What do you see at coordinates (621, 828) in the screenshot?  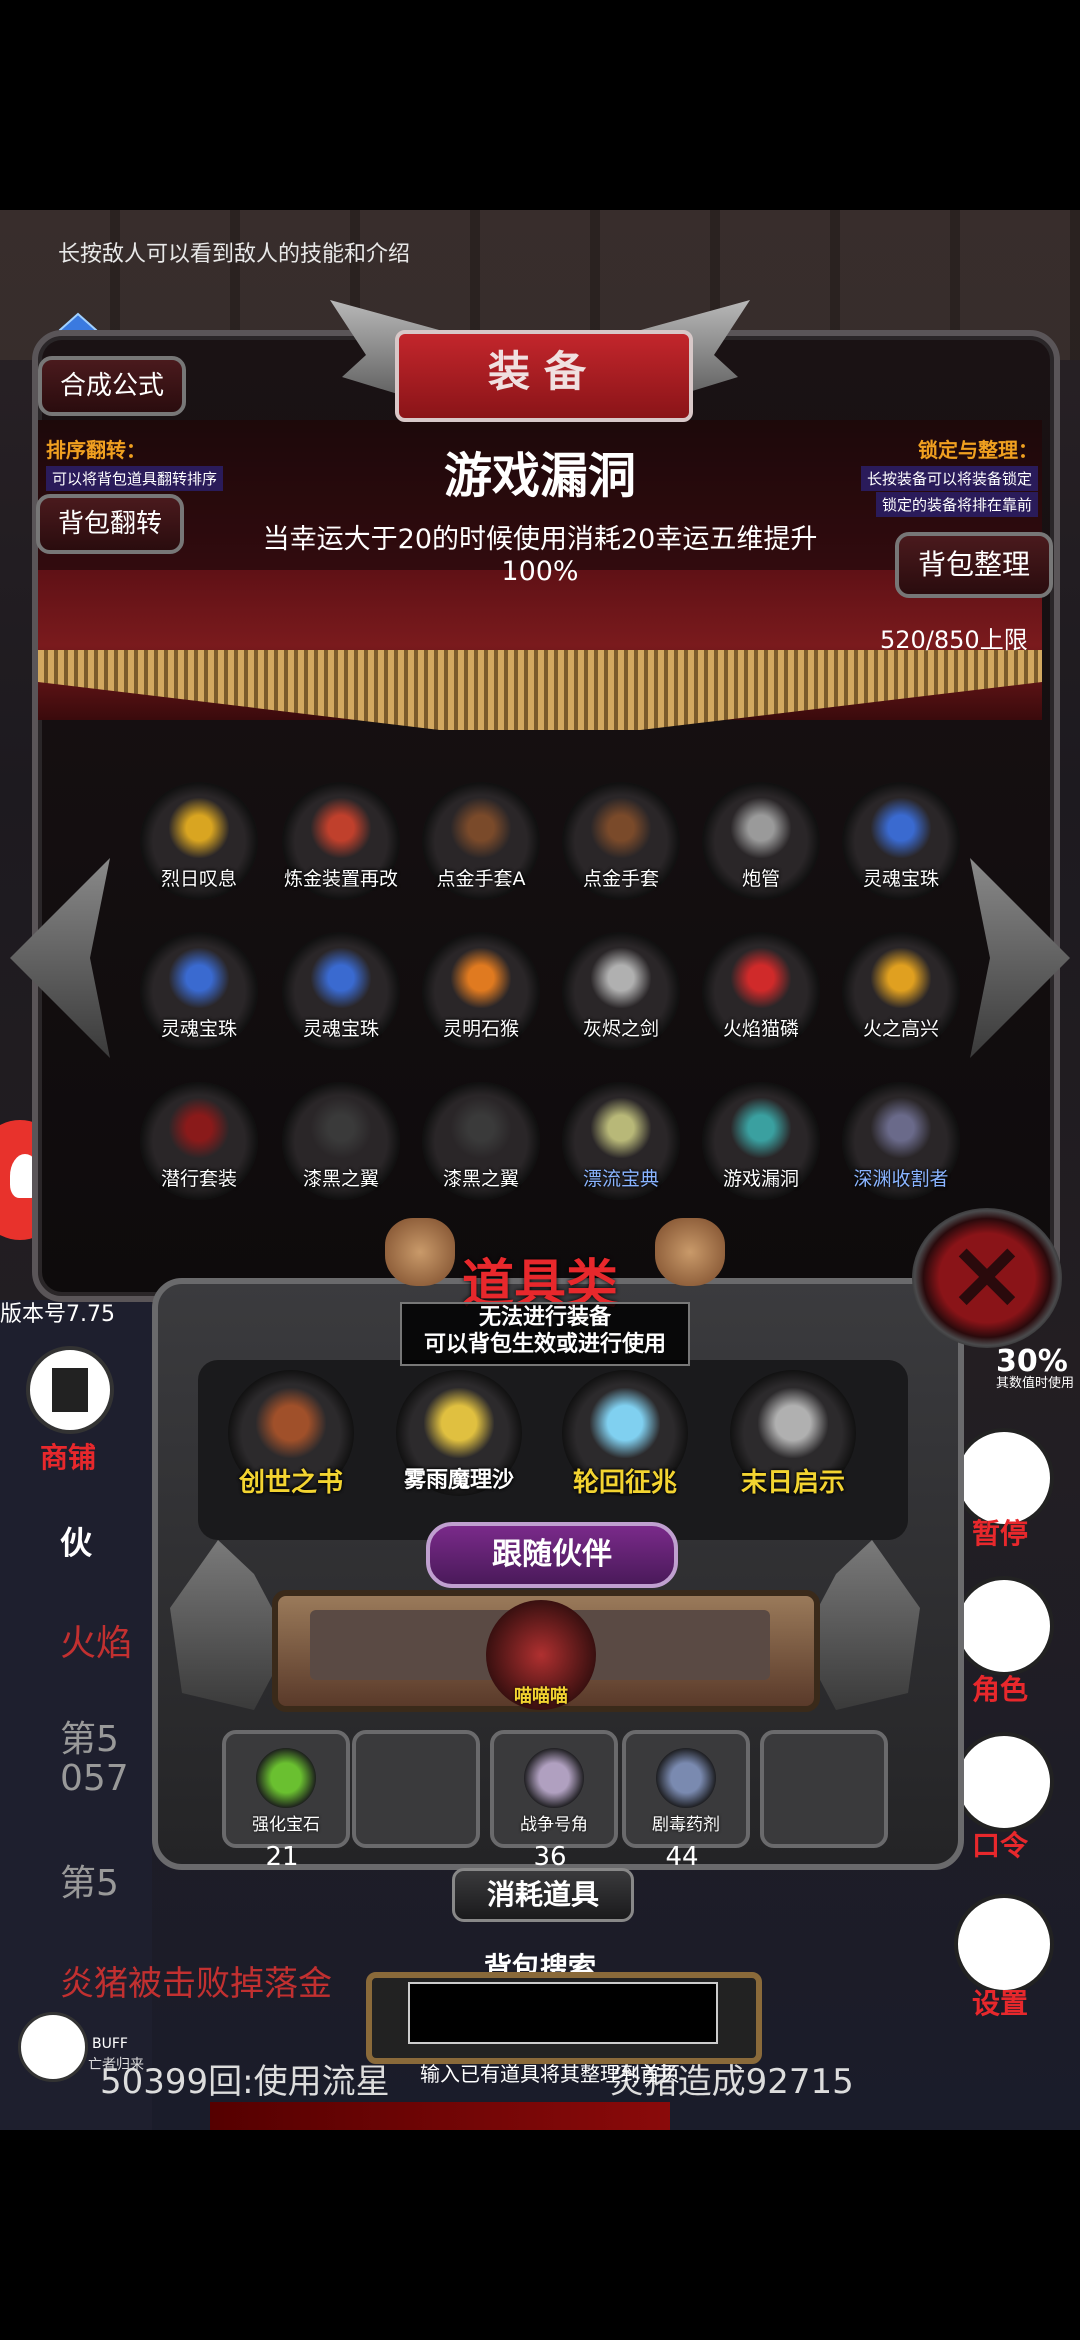 I see `brown-glove-icon` at bounding box center [621, 828].